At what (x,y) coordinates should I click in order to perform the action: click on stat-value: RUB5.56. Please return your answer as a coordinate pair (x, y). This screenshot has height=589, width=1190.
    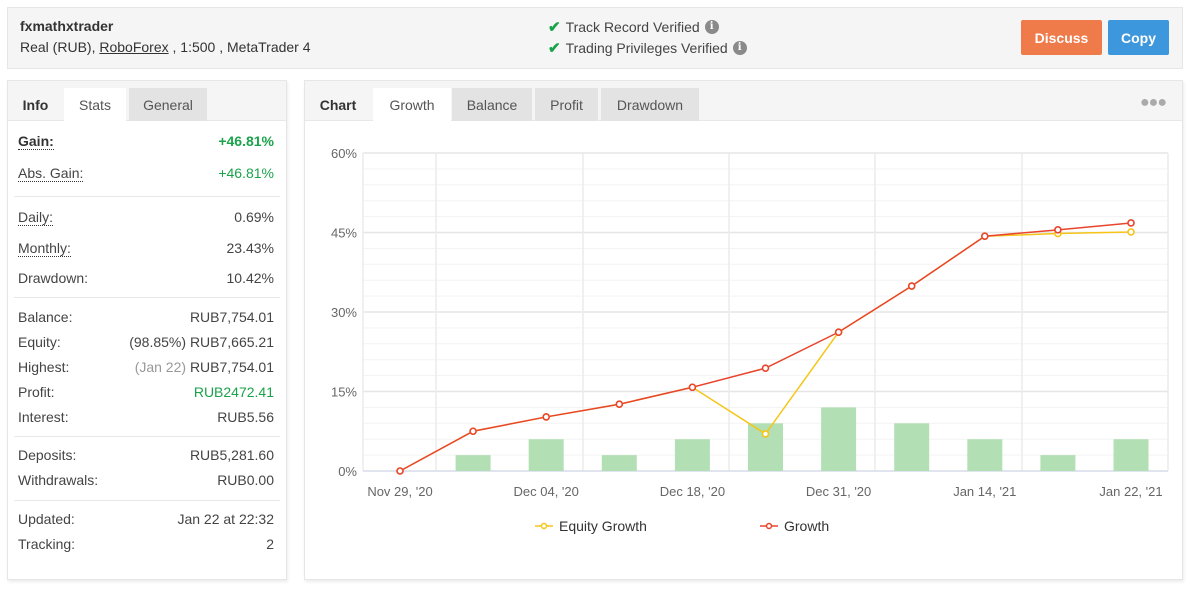
    Looking at the image, I should click on (245, 417).